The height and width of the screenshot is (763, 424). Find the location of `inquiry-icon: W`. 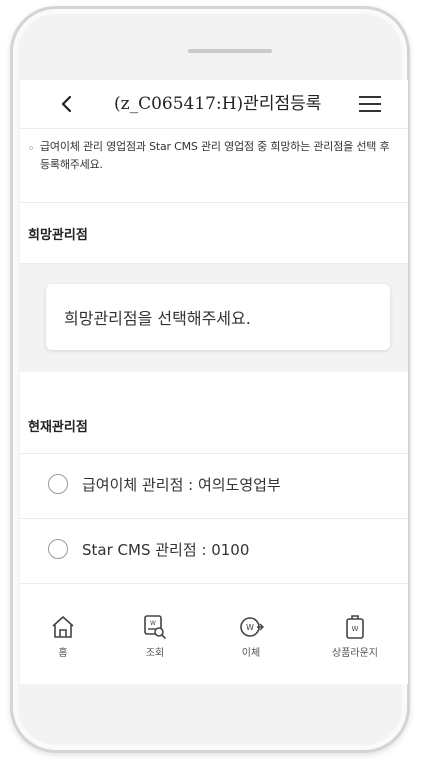

inquiry-icon: W is located at coordinates (155, 627).